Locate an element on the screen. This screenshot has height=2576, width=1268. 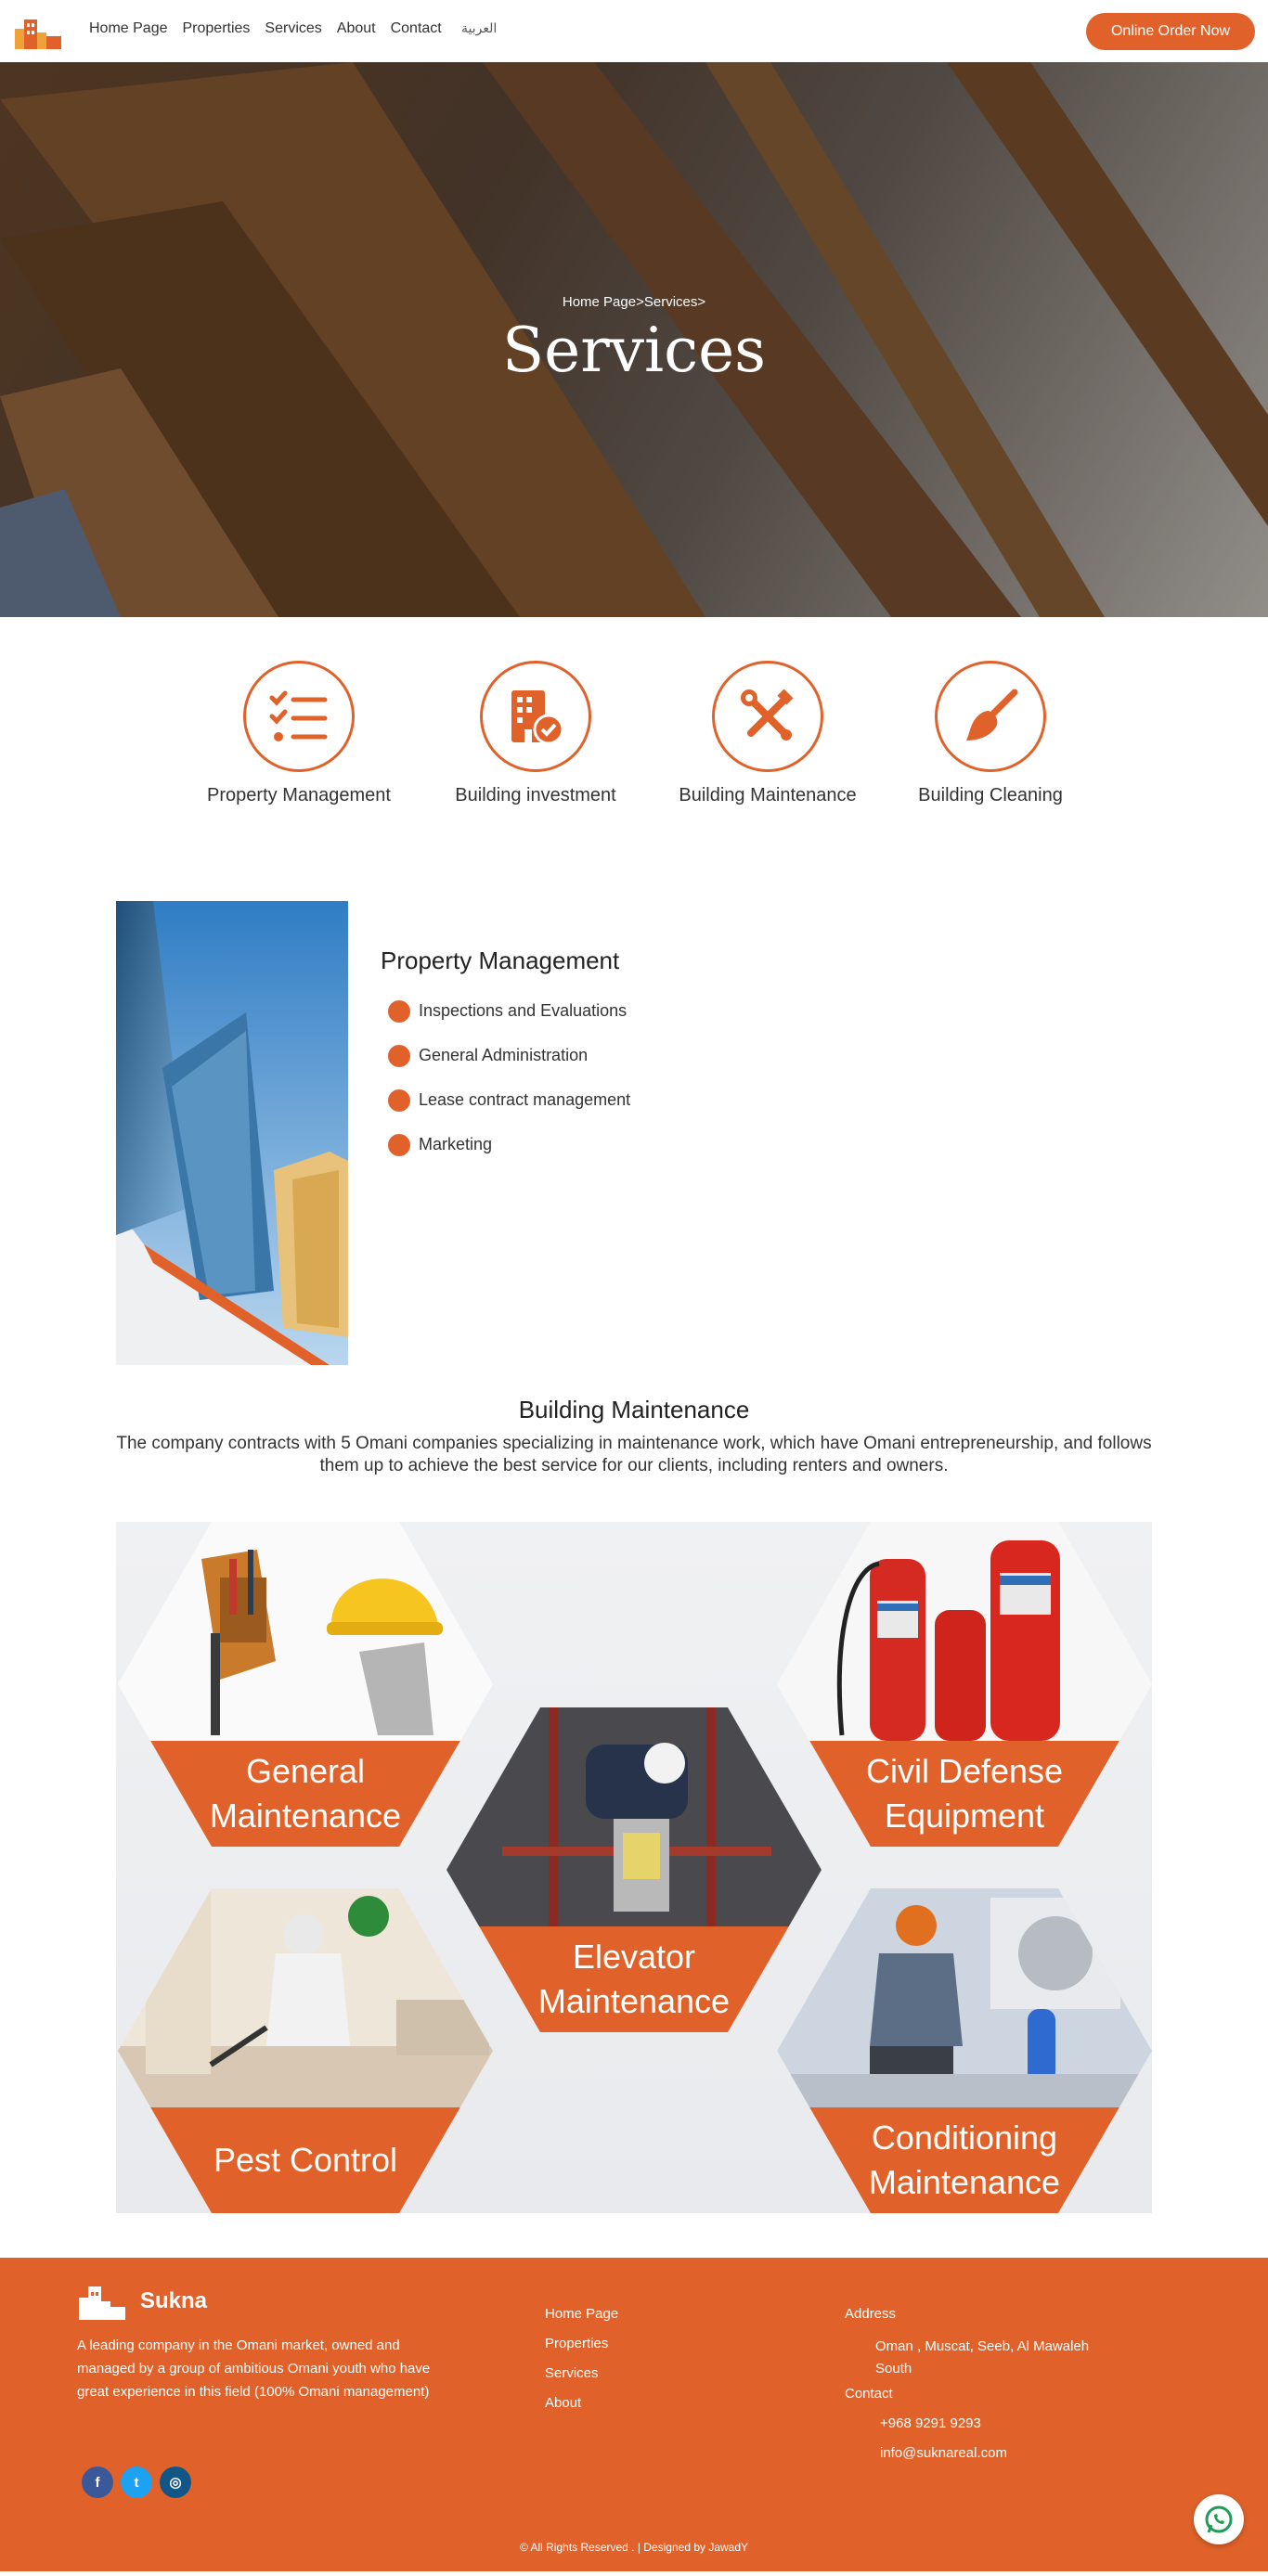
list-item: Lease contract management is located at coordinates (509, 1110).